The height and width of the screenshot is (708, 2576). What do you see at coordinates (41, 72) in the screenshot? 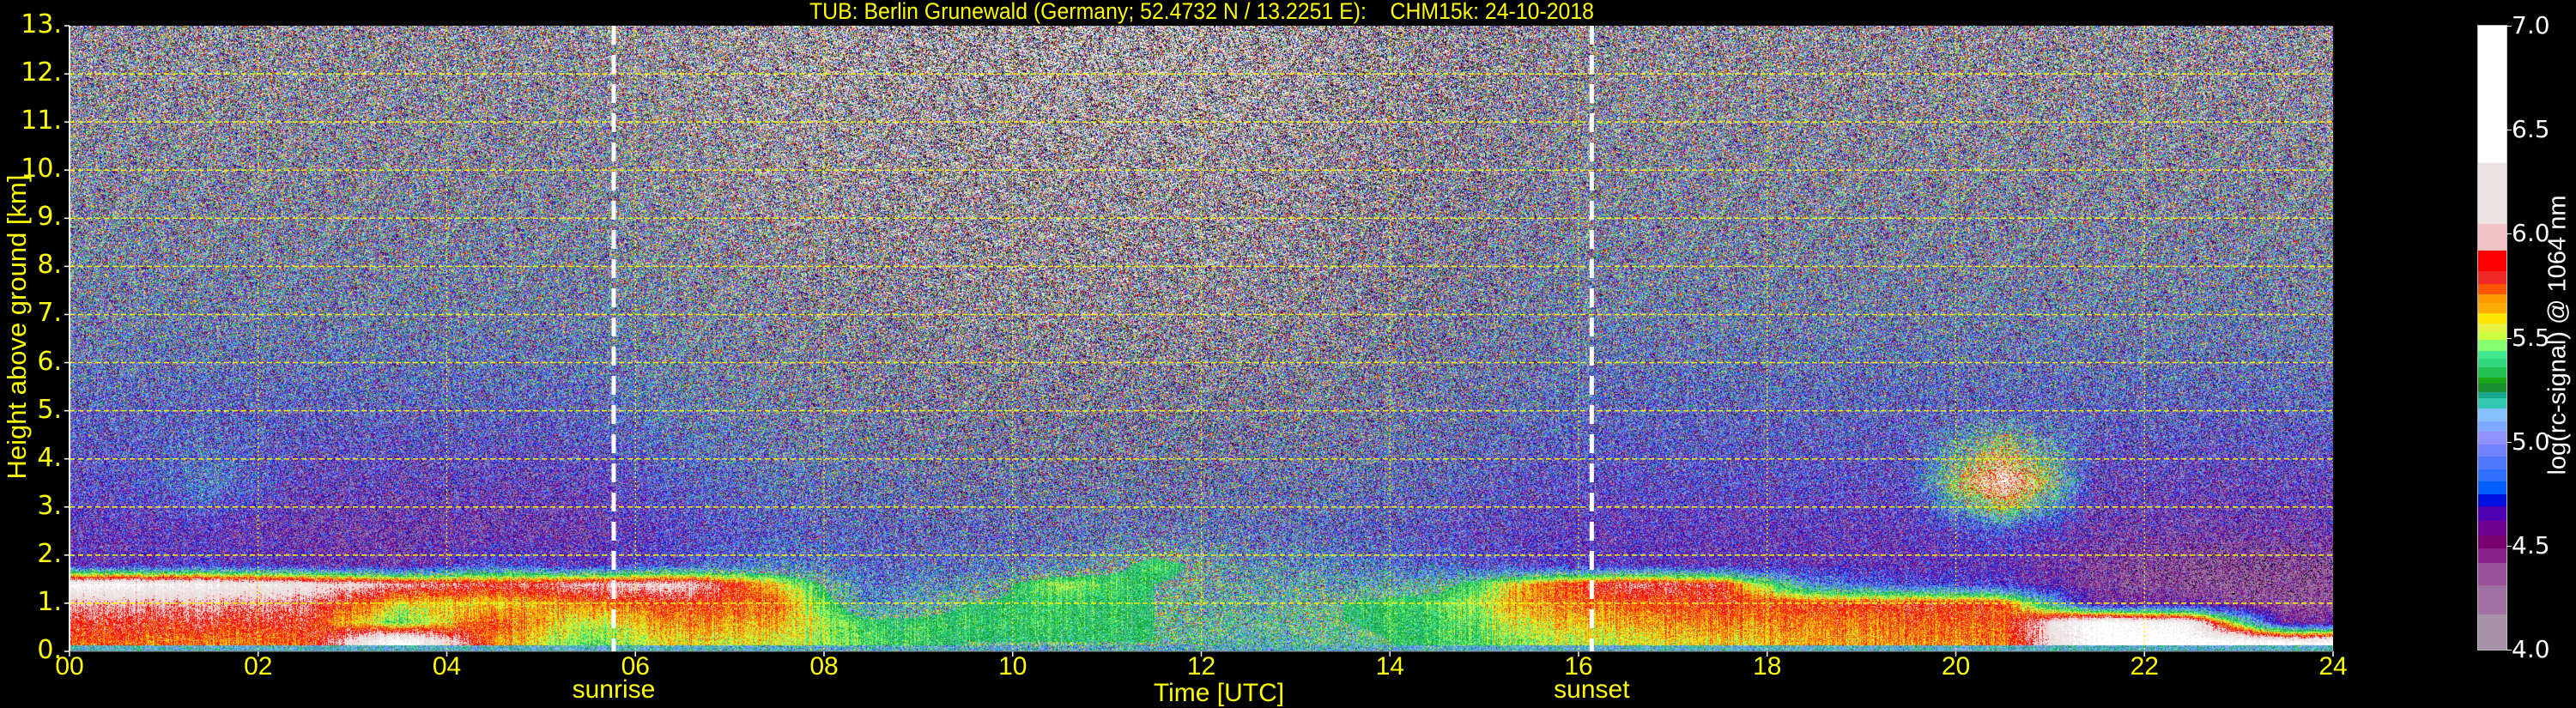
I see `y-tick-label: 12.` at bounding box center [41, 72].